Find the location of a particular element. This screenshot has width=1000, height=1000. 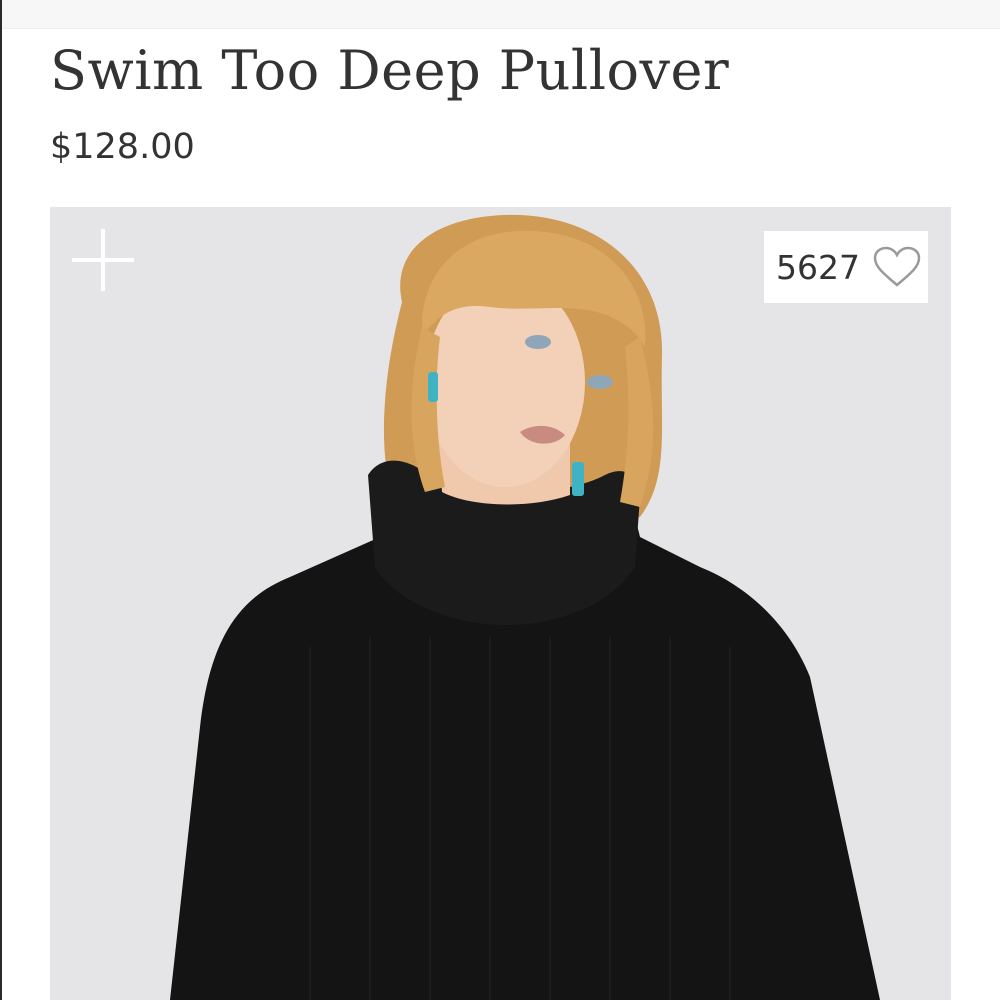

favorite-button: 5627 is located at coordinates (846, 267).